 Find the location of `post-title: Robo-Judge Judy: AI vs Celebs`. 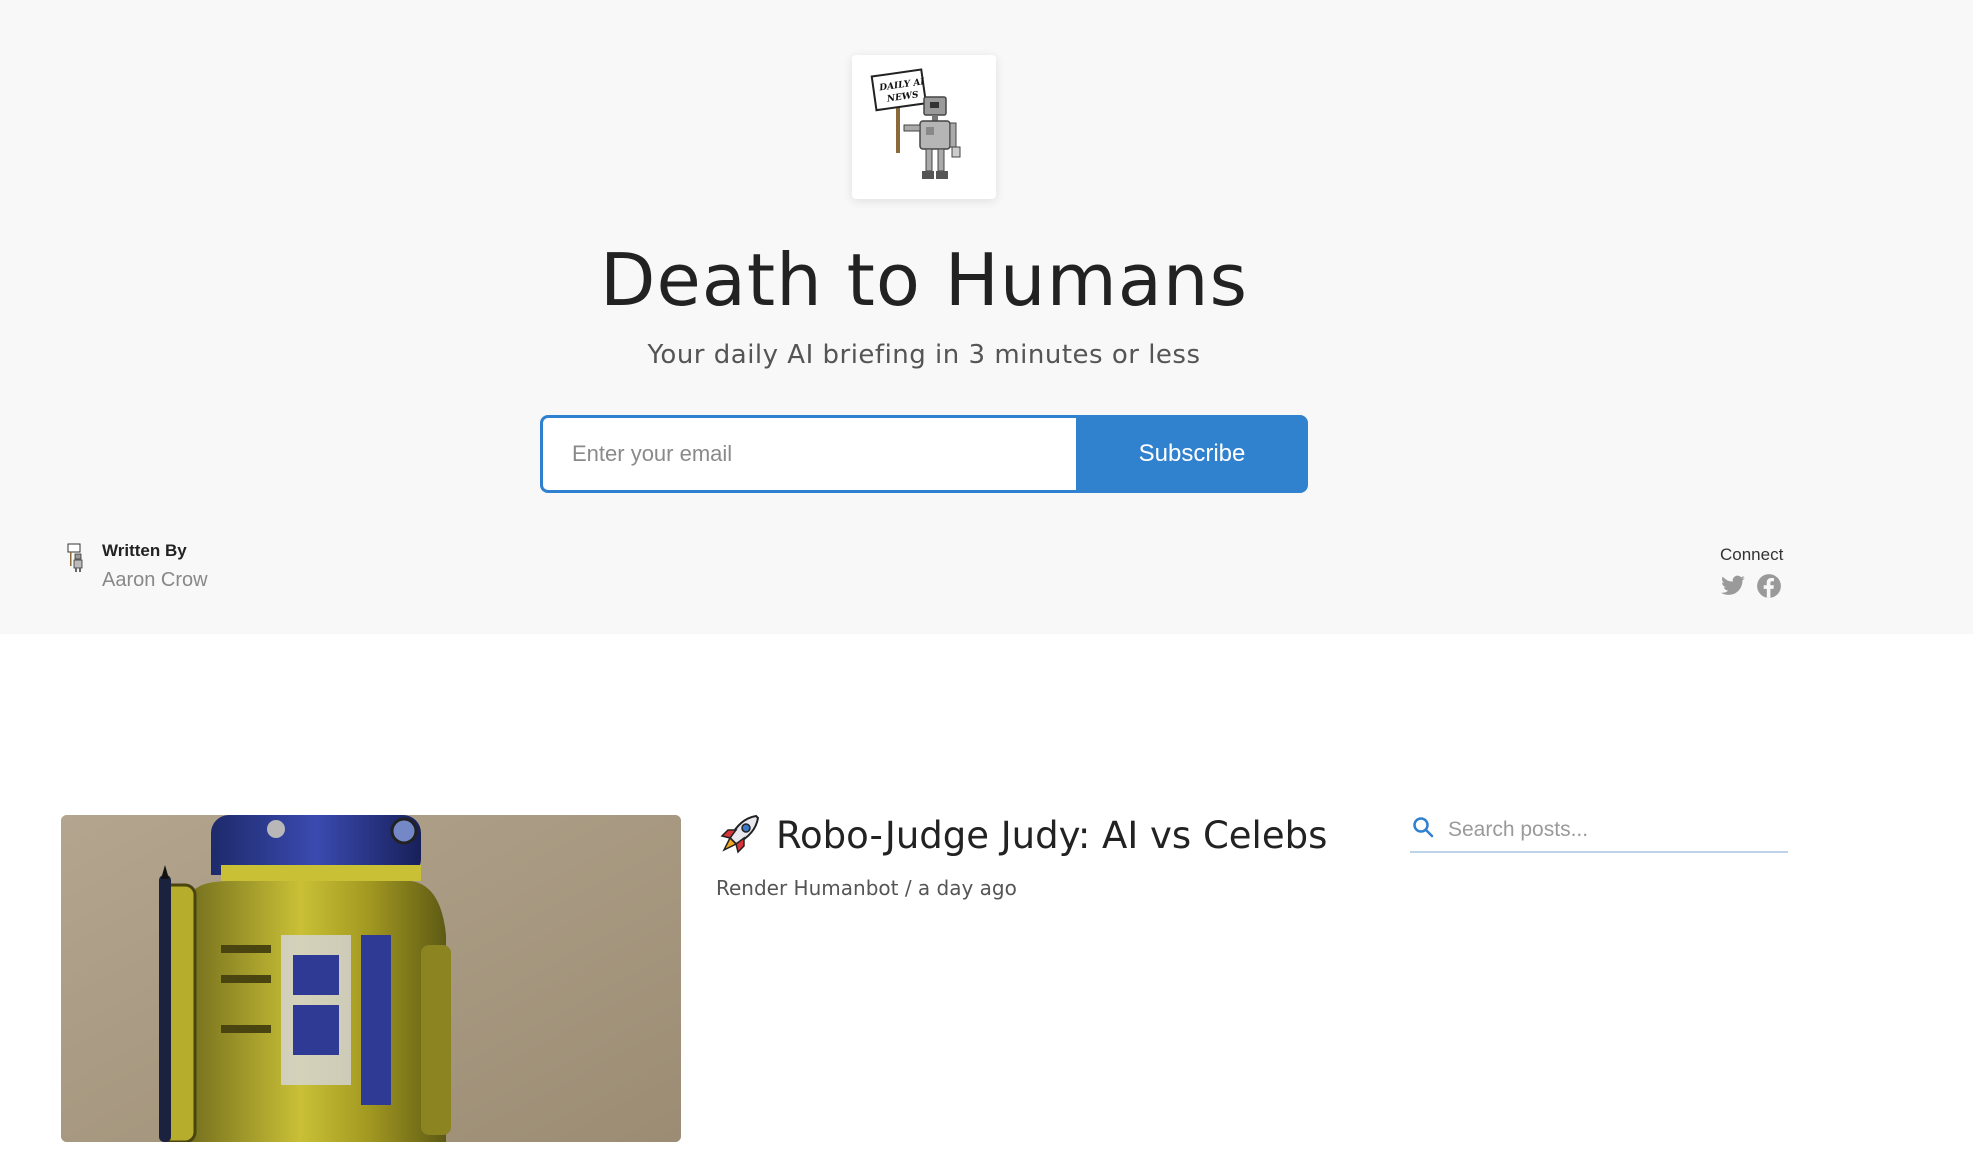

post-title: Robo-Judge Judy: AI vs Celebs is located at coordinates (1052, 835).